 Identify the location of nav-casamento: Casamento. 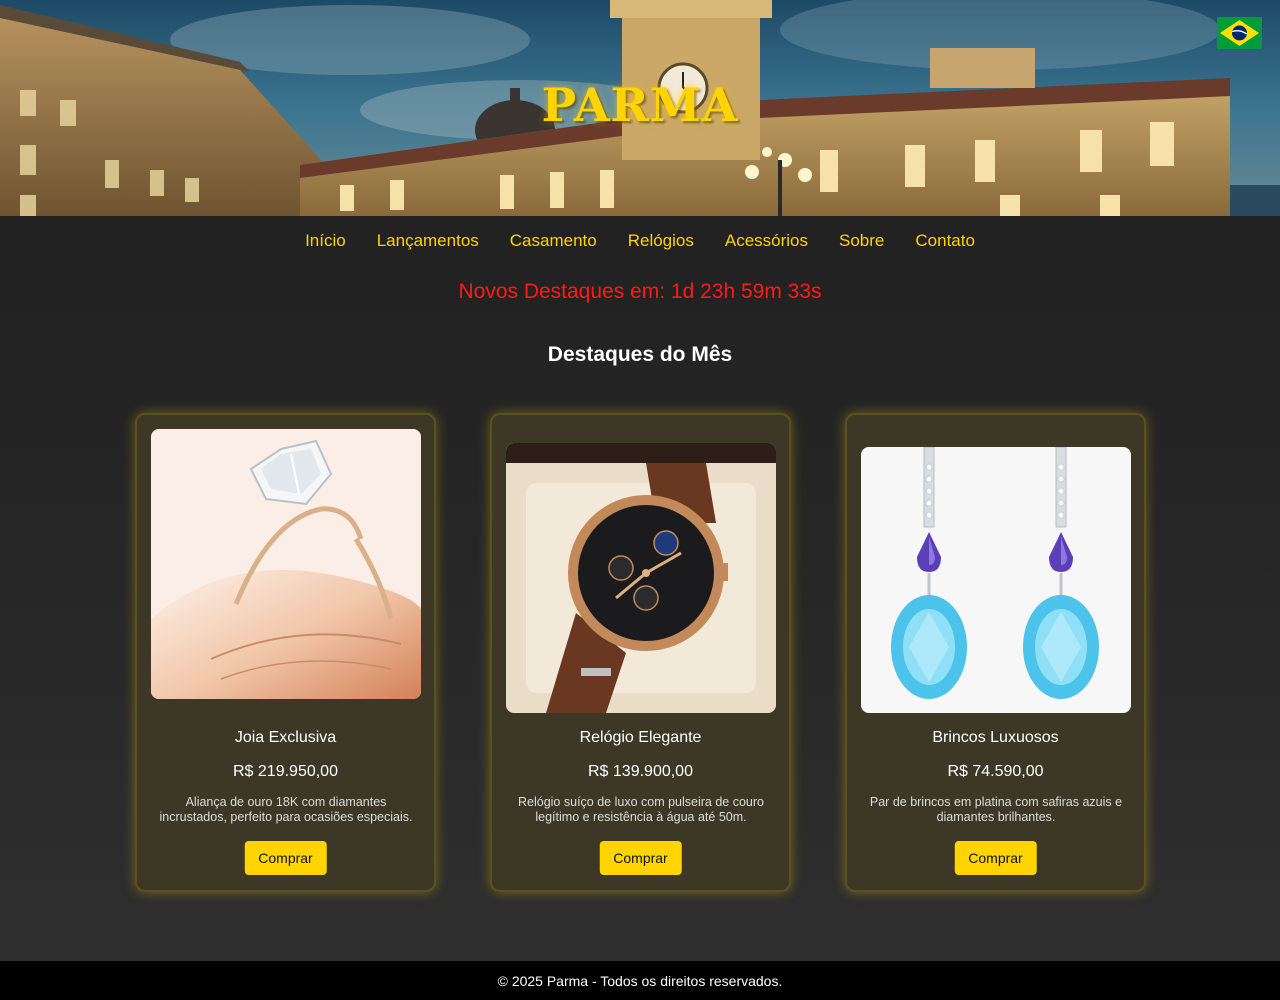
(553, 241).